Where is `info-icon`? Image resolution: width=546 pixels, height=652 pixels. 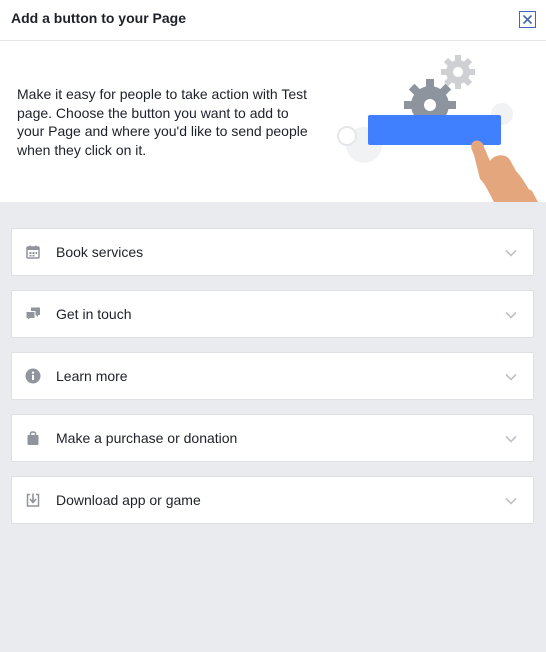
info-icon is located at coordinates (33, 376).